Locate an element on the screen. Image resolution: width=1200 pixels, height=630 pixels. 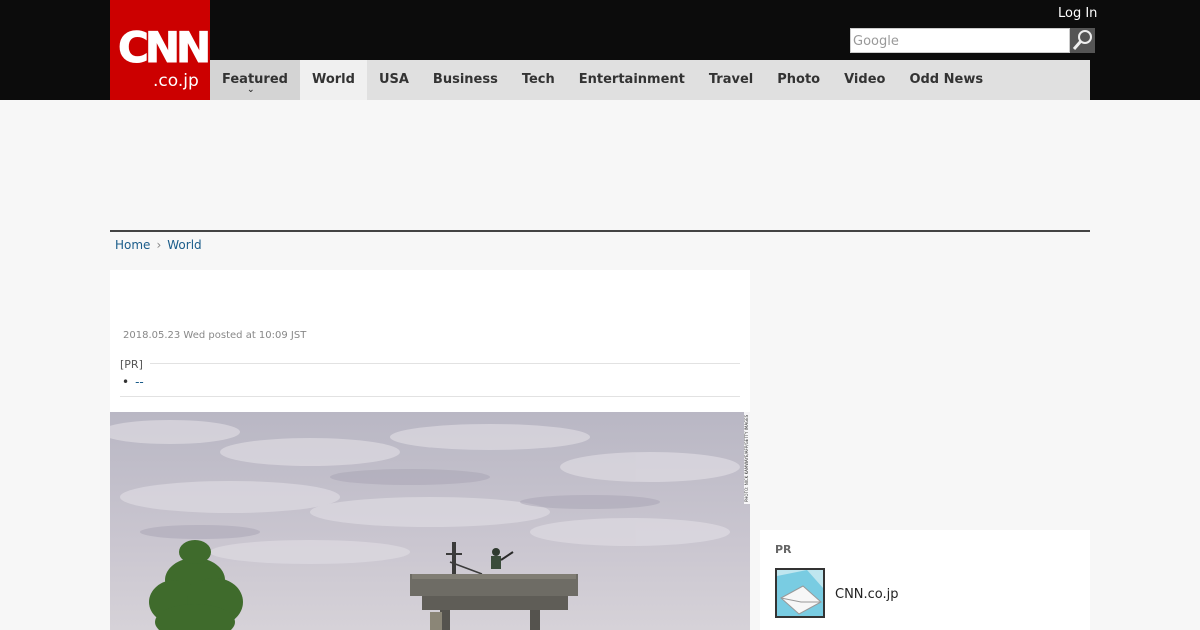
breadcrumb-home: Home is located at coordinates (132, 245).